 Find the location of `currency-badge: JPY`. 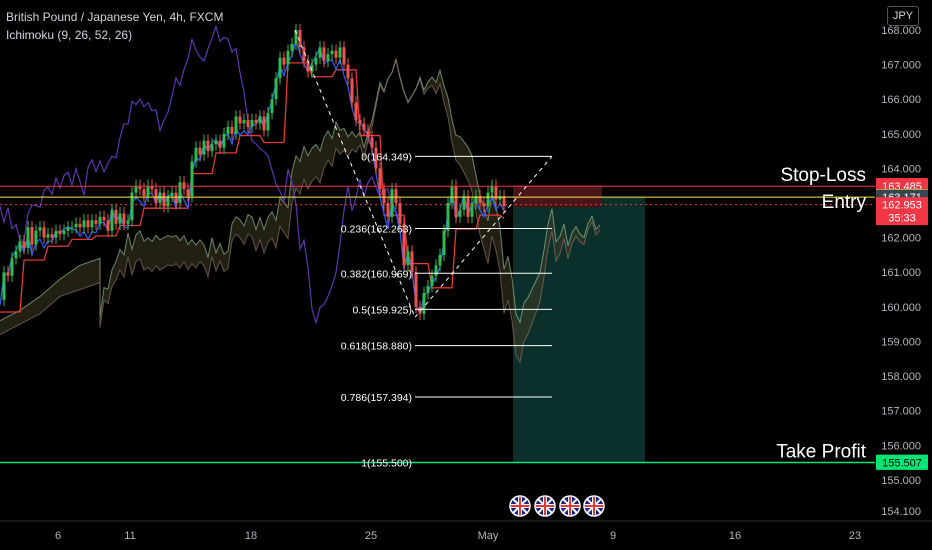

currency-badge: JPY is located at coordinates (903, 16).